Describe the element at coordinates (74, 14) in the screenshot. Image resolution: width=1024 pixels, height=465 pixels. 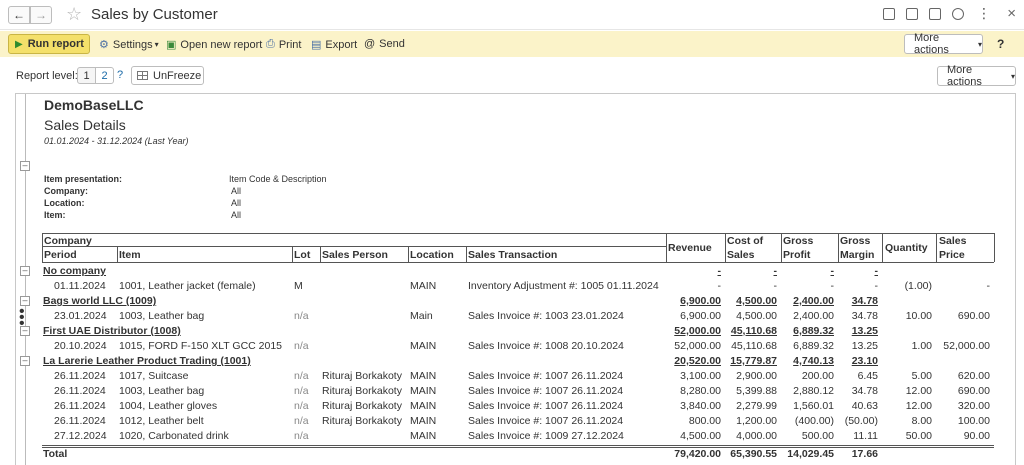
I see `favorite-star-icon: ☆` at that location.